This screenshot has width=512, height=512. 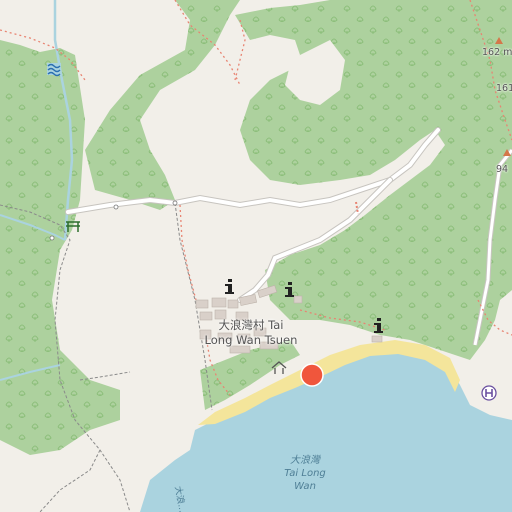 I want to click on helipad-icon, so click(x=489, y=393).